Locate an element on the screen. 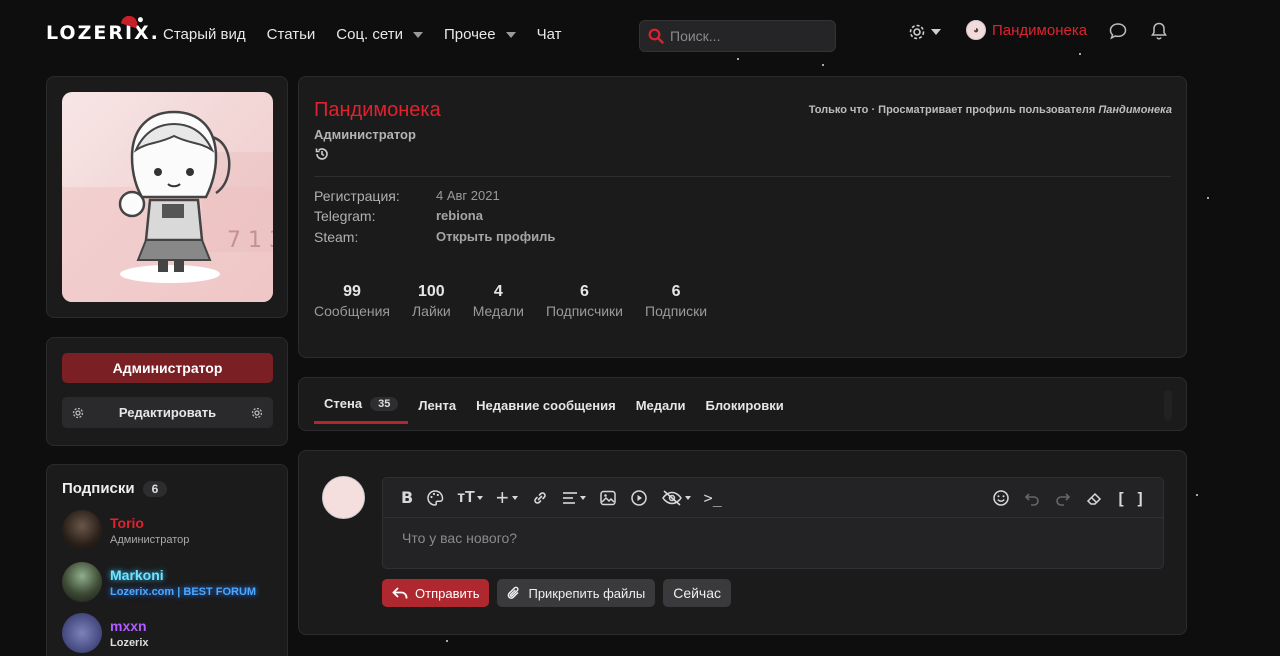  edit-profile-button: Редактировать is located at coordinates (167, 412).